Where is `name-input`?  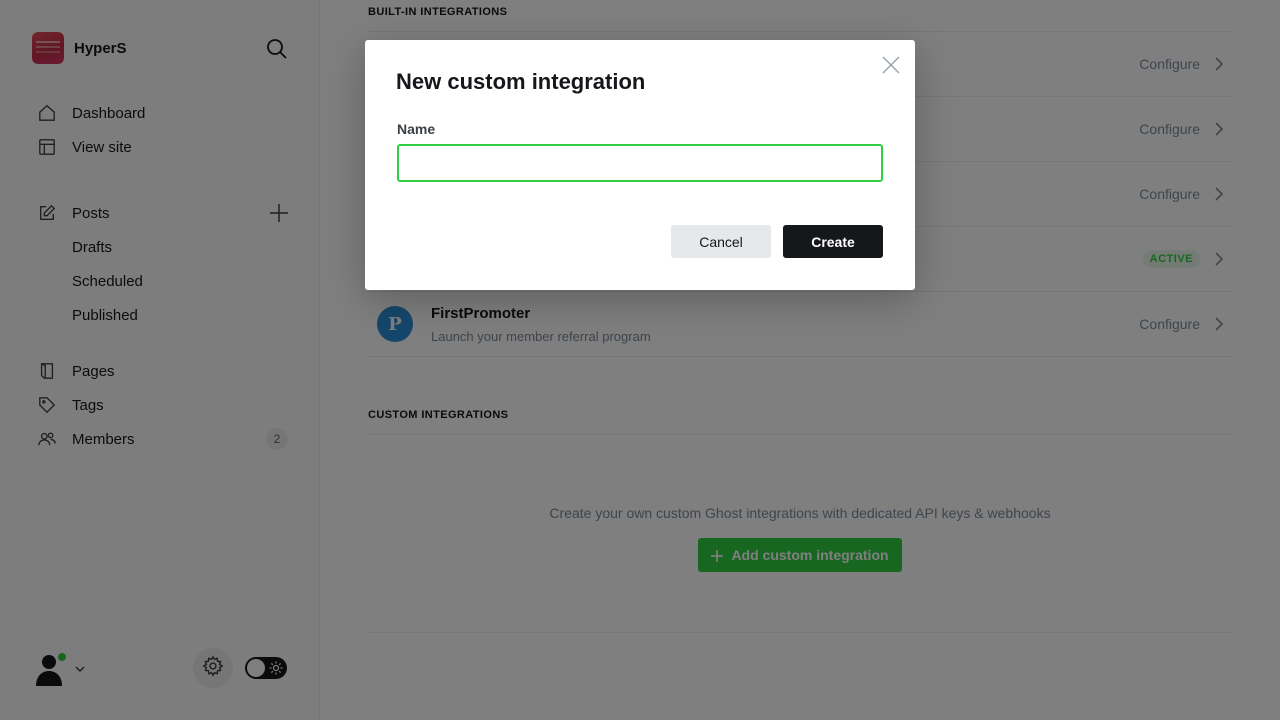 name-input is located at coordinates (640, 163).